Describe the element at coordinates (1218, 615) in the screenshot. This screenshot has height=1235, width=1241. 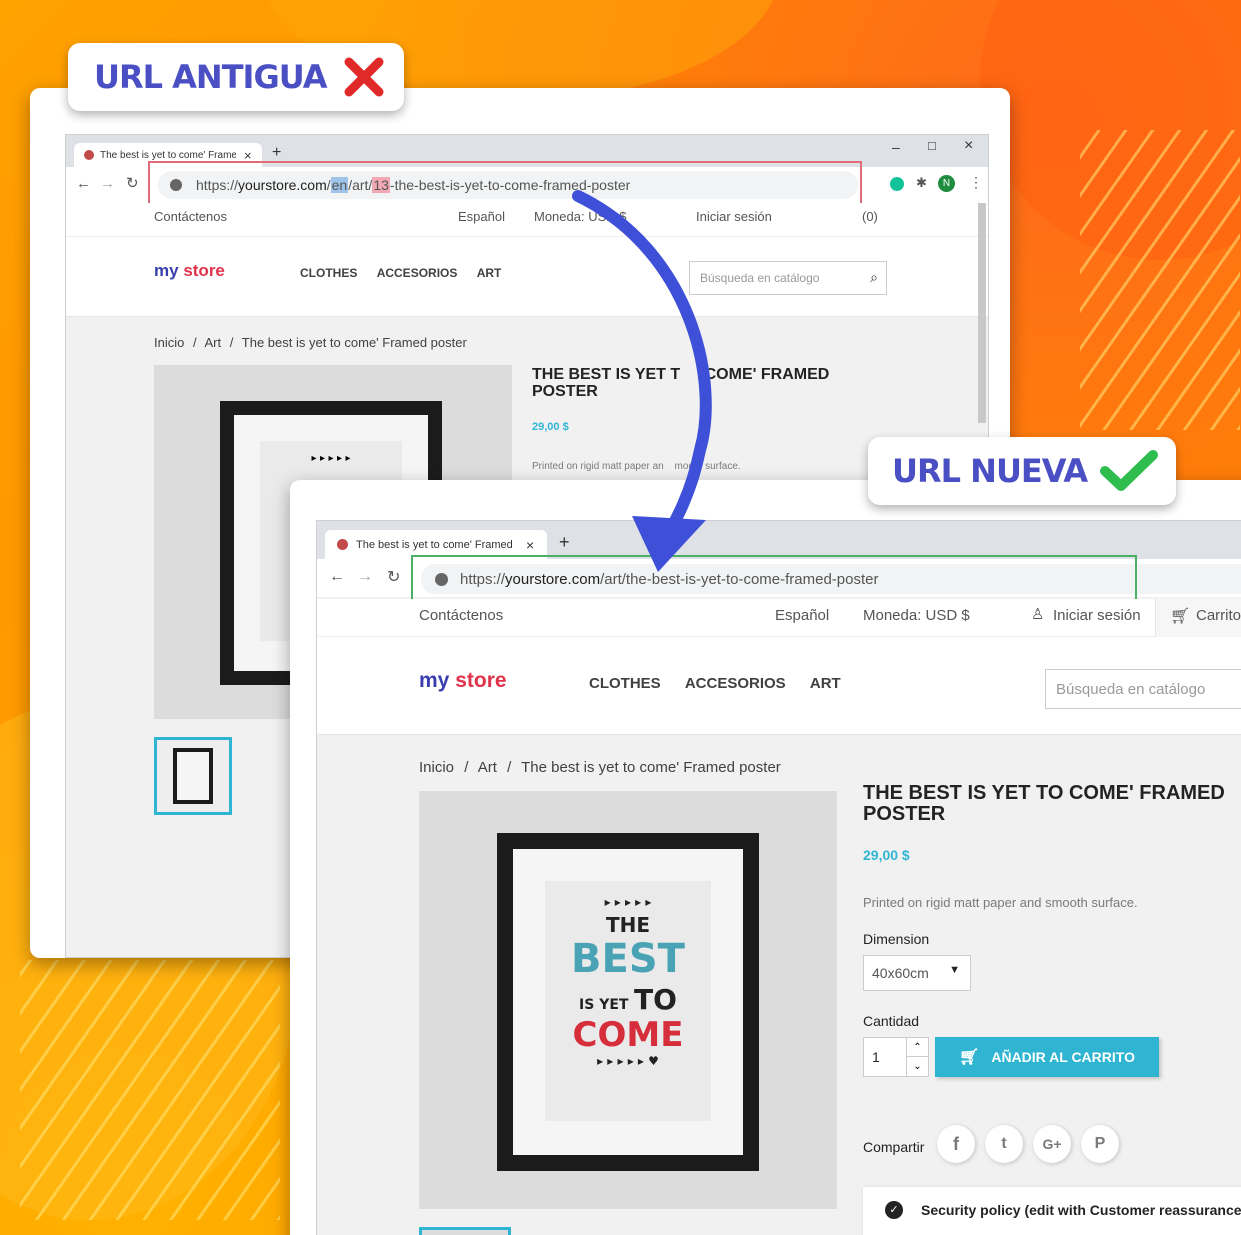
I see `cart-label: Carrito` at that location.